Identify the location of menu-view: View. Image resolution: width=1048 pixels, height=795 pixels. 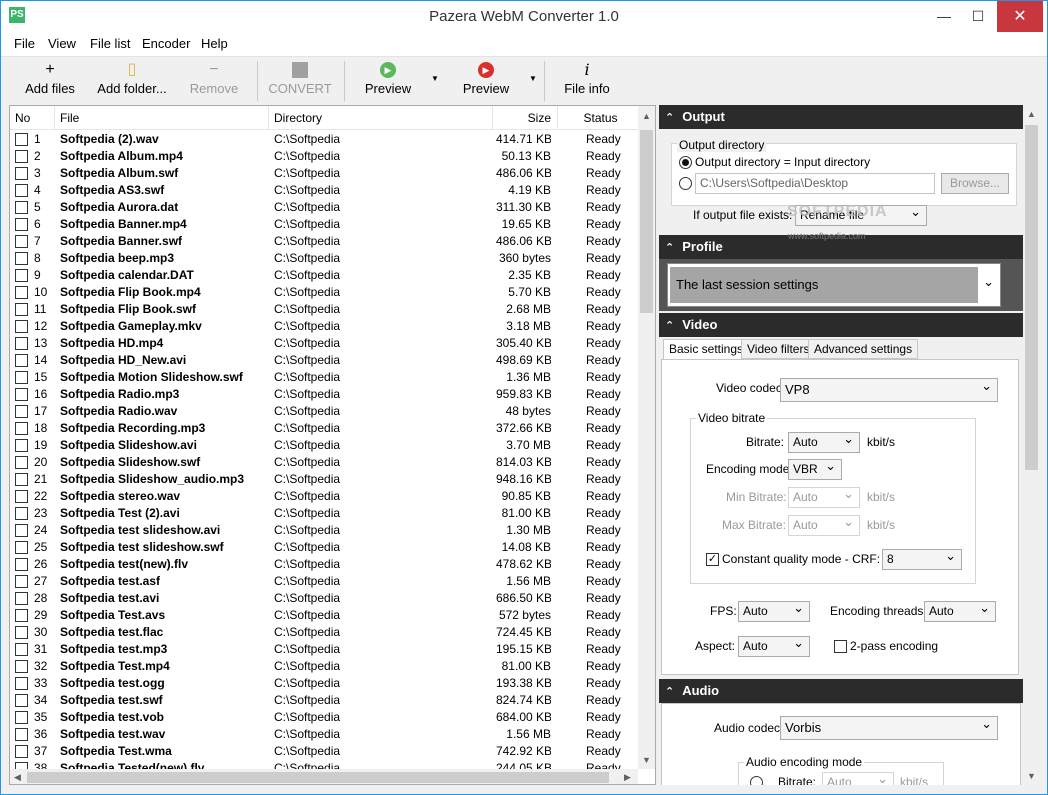
(62, 44).